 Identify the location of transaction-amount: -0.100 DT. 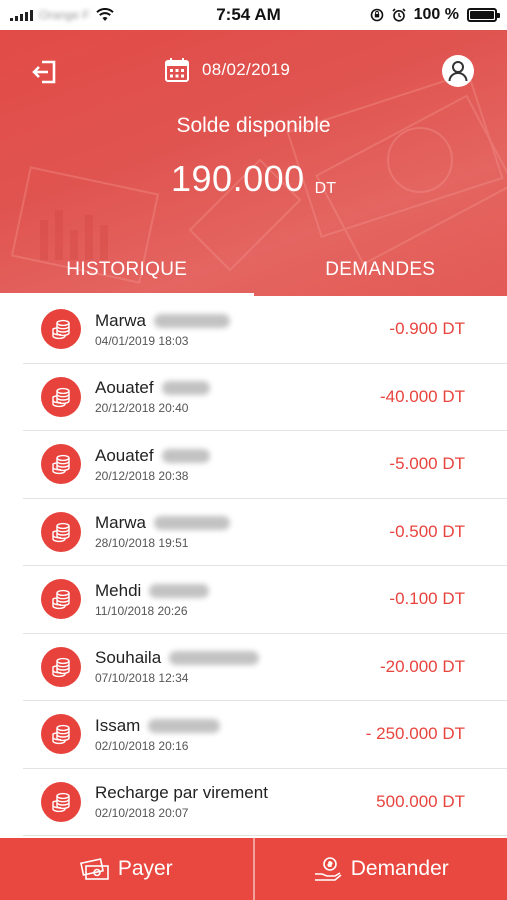
(427, 599).